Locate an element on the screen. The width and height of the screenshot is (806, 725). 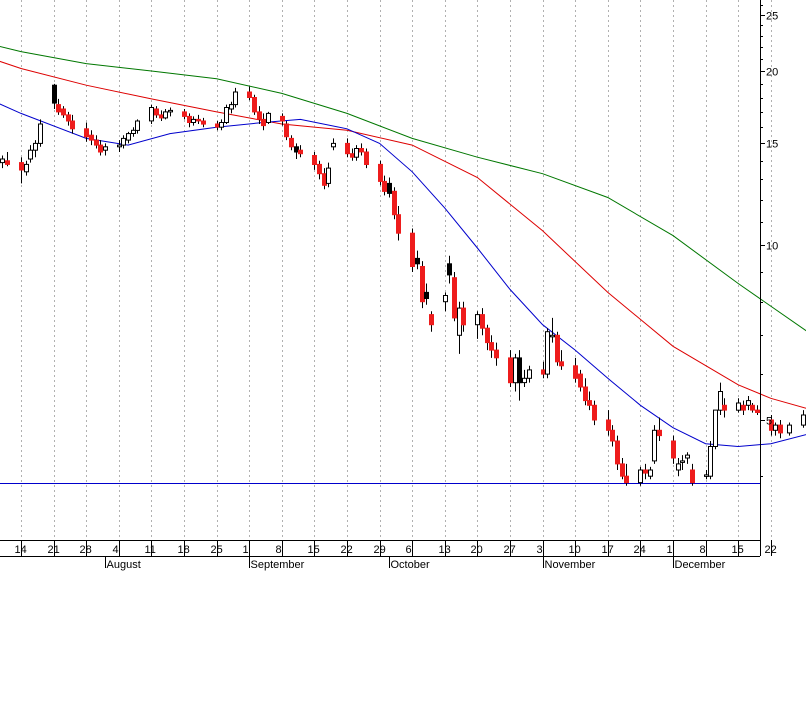
y-tick-label-2: 15 is located at coordinates (772, 145).